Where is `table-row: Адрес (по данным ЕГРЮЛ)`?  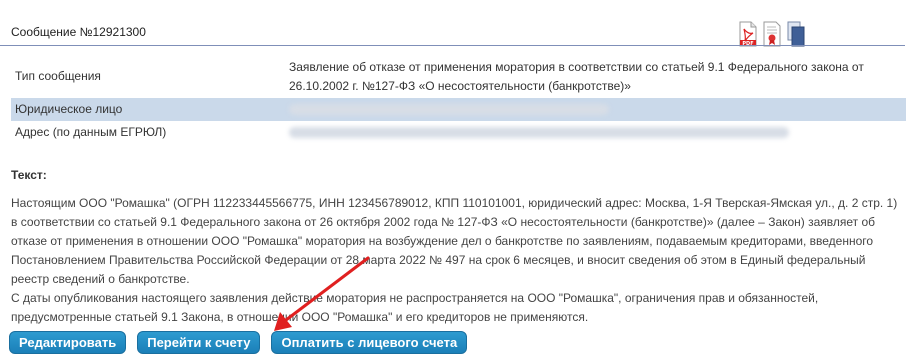
table-row: Адрес (по данным ЕГРЮЛ) is located at coordinates (458, 132).